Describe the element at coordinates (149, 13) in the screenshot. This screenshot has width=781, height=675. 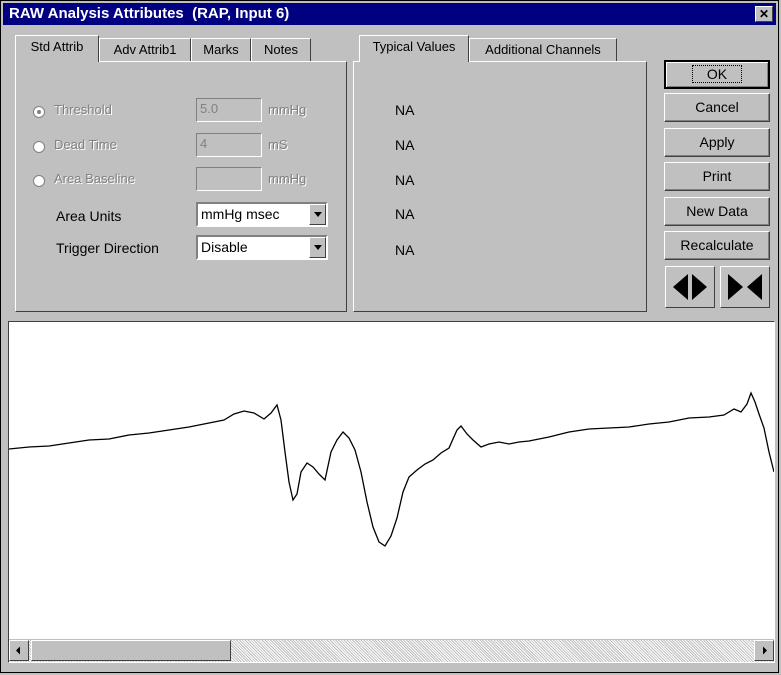
I see `window-title: RAW Analysis Attributes (RAP, Input 6)` at that location.